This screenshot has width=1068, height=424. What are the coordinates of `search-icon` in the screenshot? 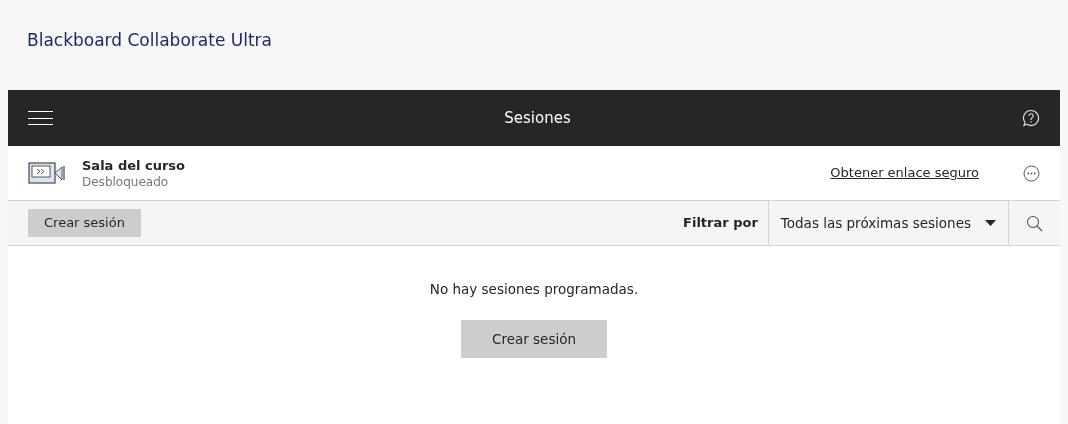 It's located at (1034, 223).